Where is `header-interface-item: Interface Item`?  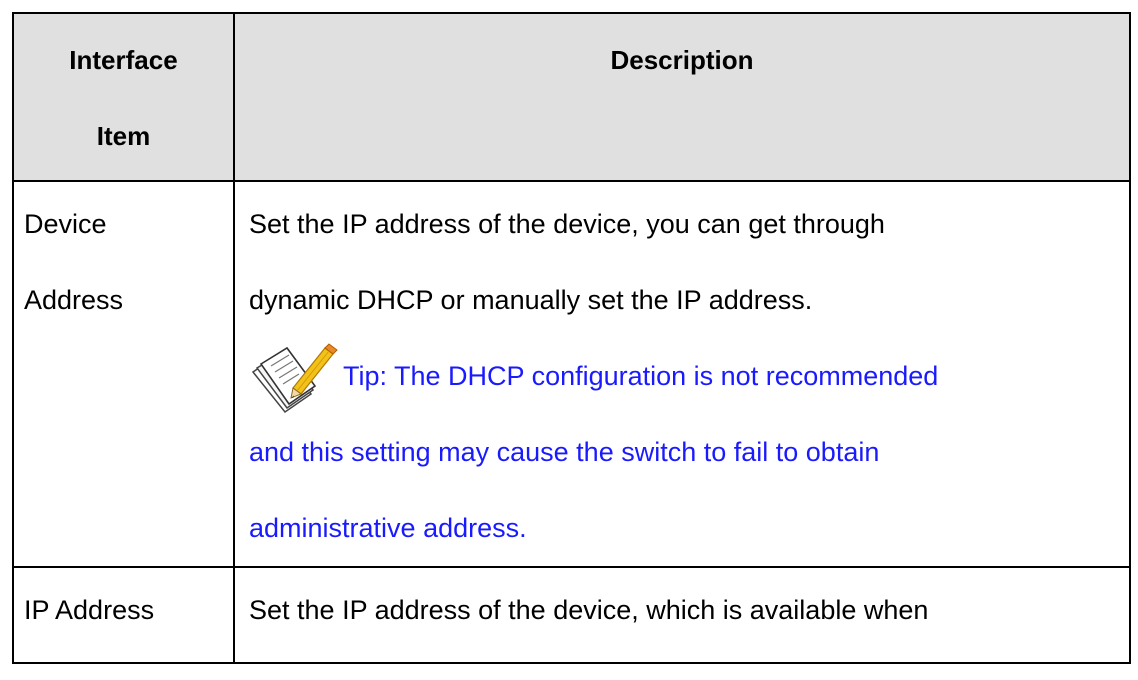 header-interface-item: Interface Item is located at coordinates (123, 97).